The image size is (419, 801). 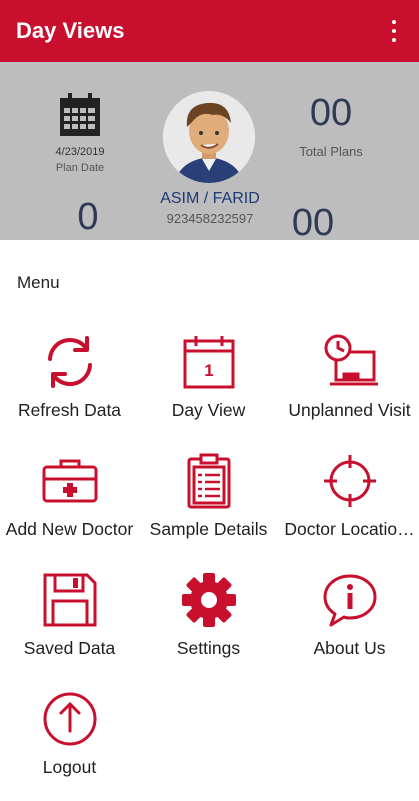 I want to click on menu-item-label: Settings, so click(x=208, y=648).